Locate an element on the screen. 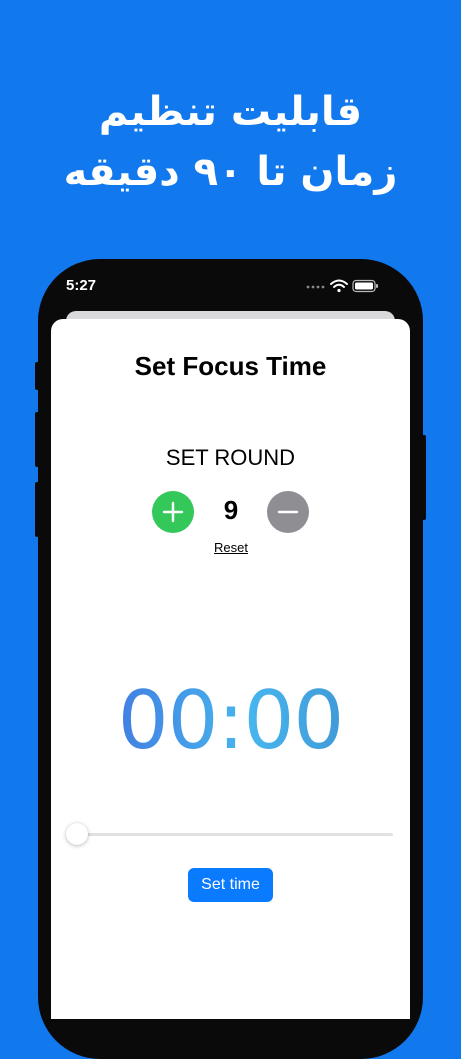 The height and width of the screenshot is (1059, 461). minus-icon is located at coordinates (288, 512).